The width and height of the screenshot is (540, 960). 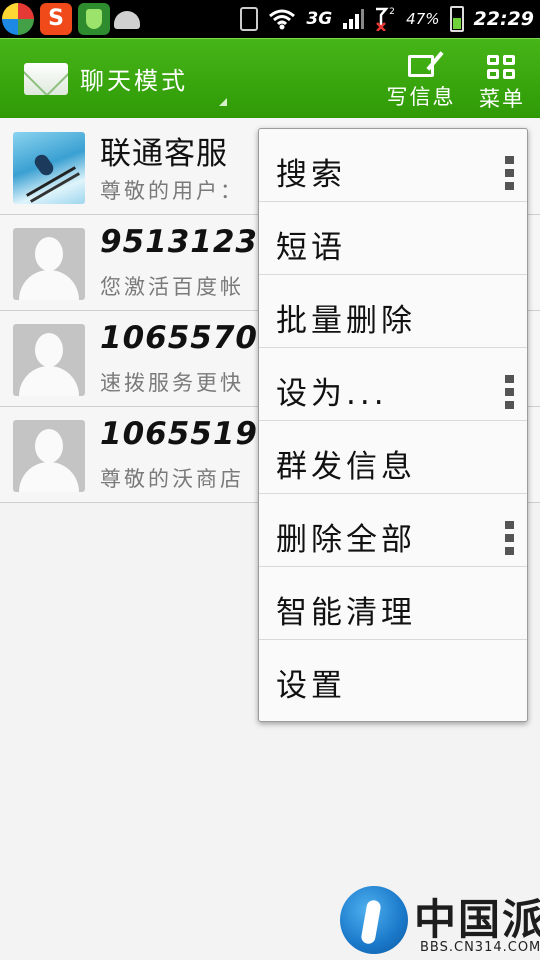 What do you see at coordinates (502, 99) in the screenshot?
I see `menu-label: 菜单` at bounding box center [502, 99].